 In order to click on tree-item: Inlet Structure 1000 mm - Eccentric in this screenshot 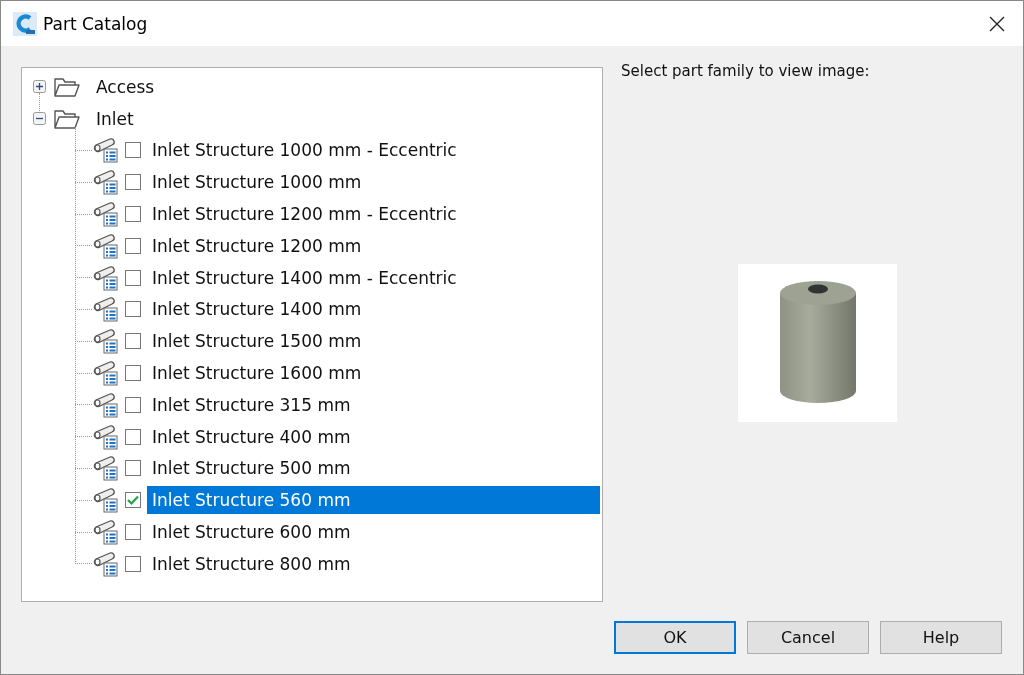, I will do `click(304, 150)`.